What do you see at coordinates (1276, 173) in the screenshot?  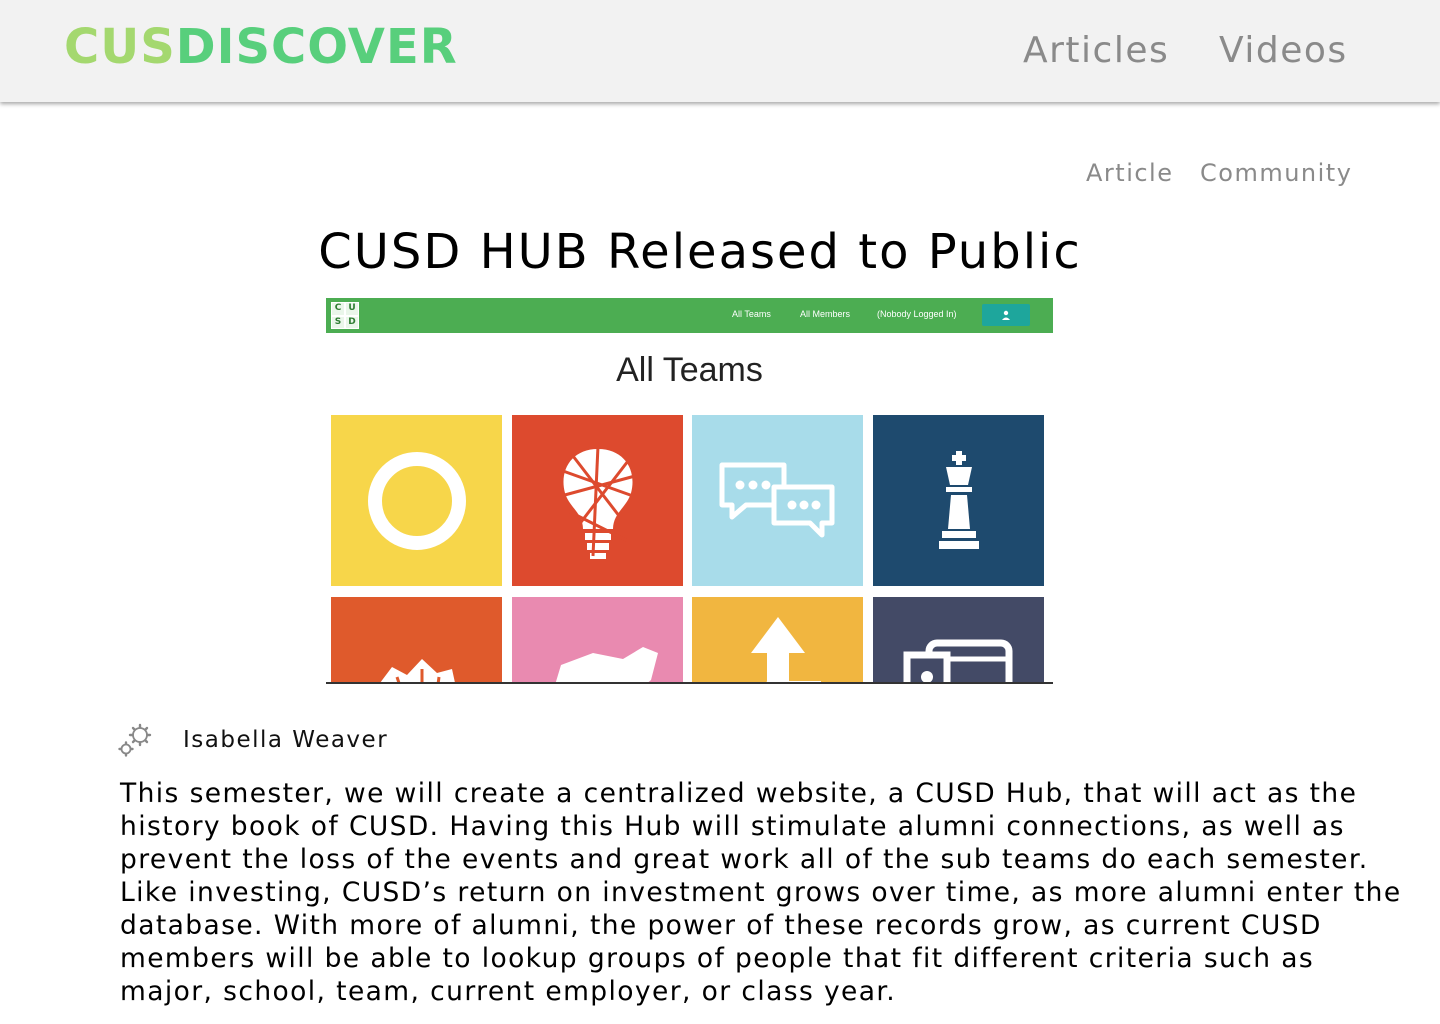 I see `subnav-community-link: Community` at bounding box center [1276, 173].